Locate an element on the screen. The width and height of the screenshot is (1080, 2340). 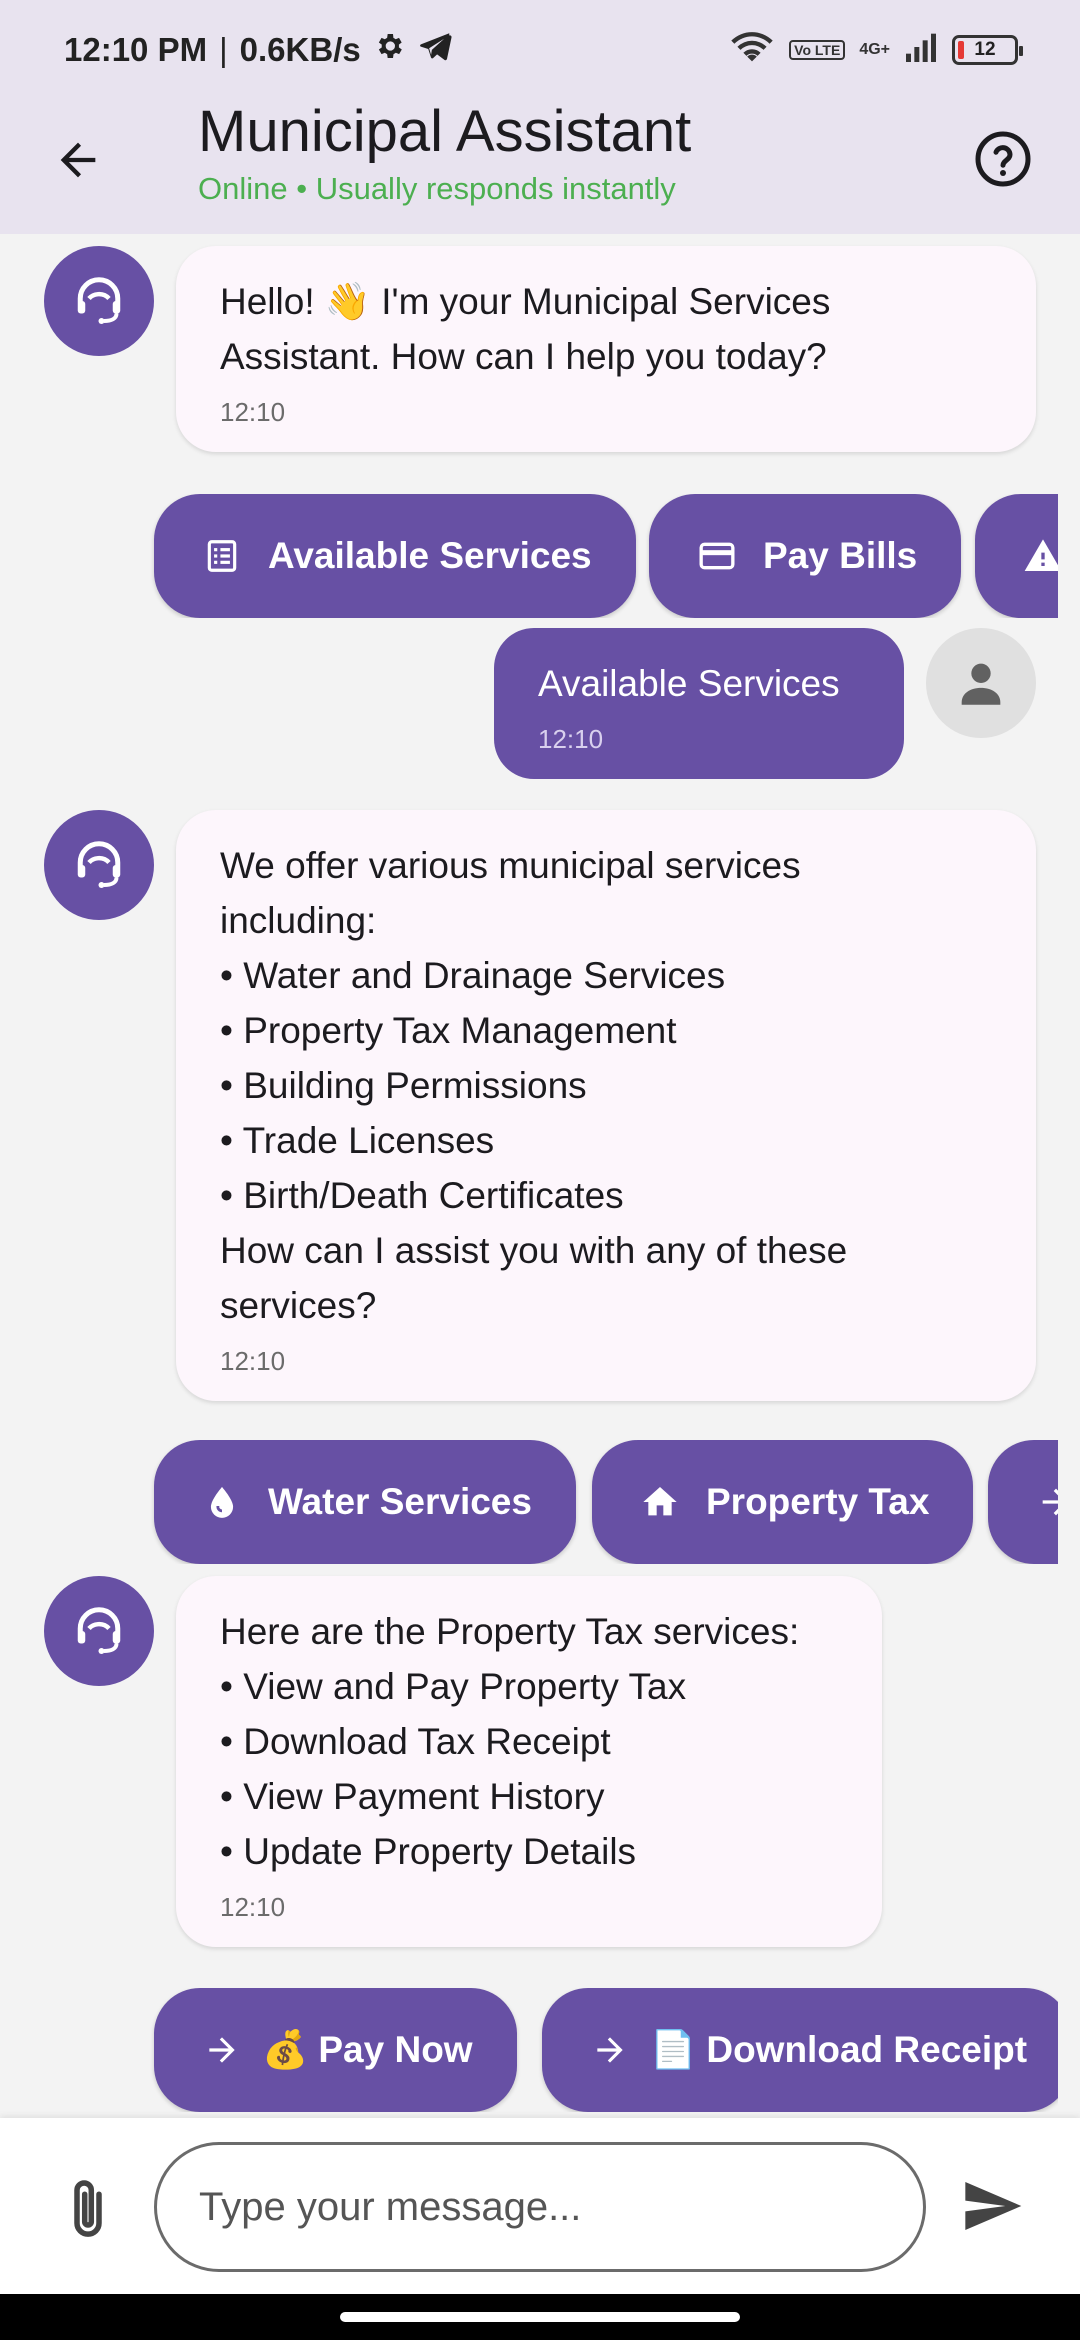
help-circle-icon is located at coordinates (1003, 159).